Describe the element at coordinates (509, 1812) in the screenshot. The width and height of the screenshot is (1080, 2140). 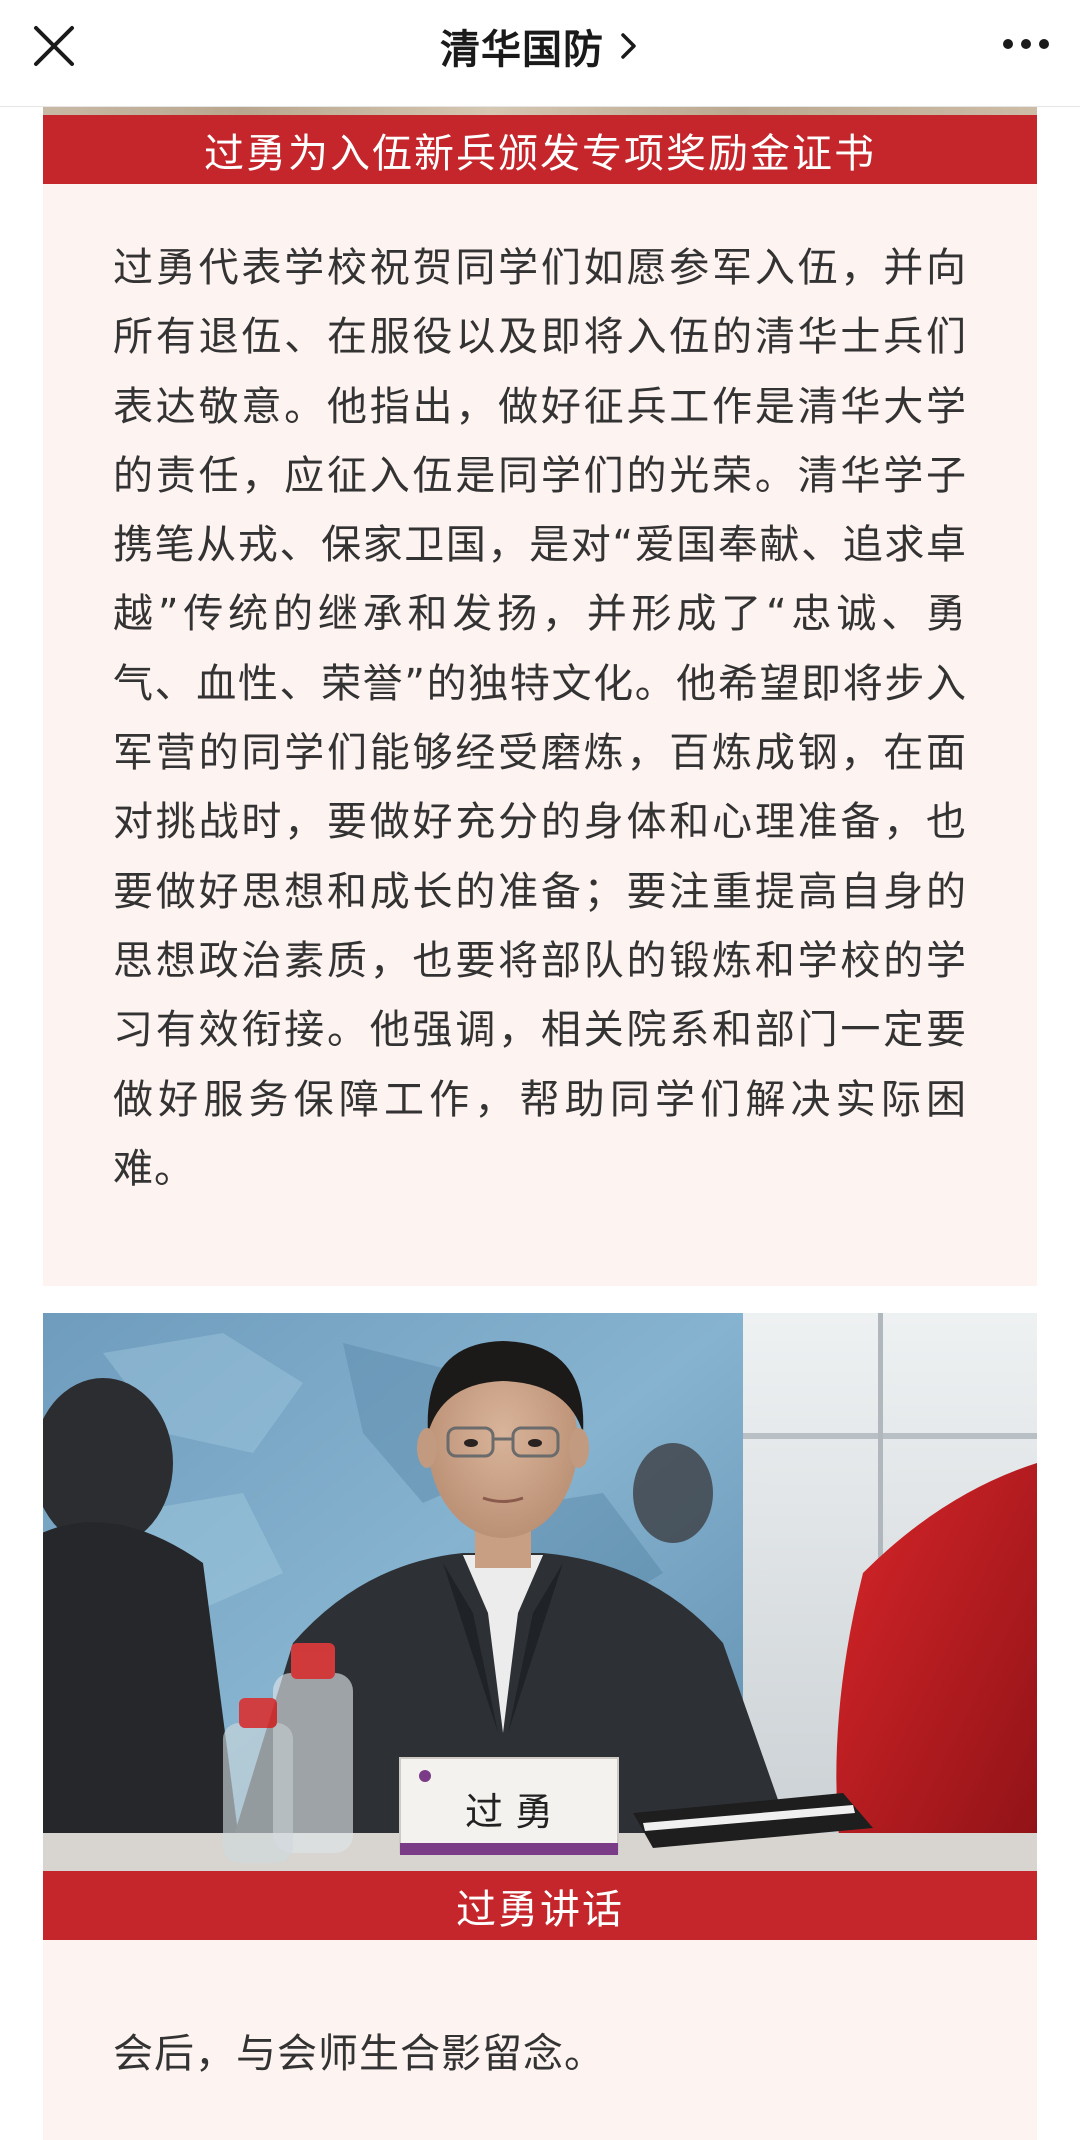
I see `nameplate-text: 过 勇` at that location.